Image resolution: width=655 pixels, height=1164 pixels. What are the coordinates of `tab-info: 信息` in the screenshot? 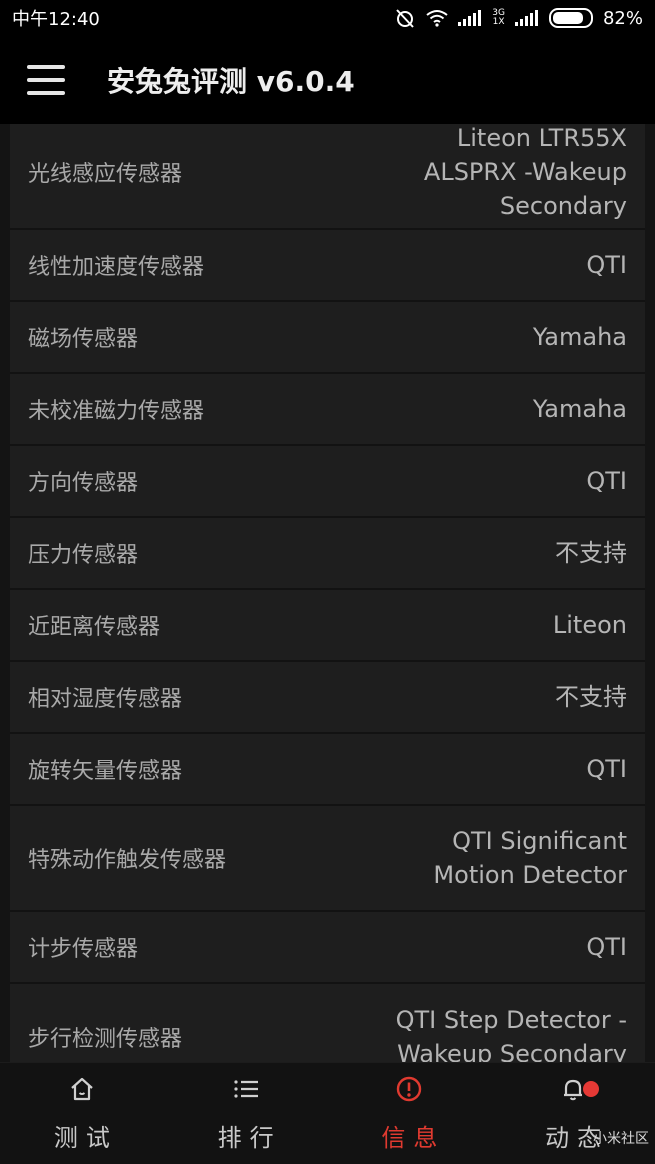 It's located at (410, 1113).